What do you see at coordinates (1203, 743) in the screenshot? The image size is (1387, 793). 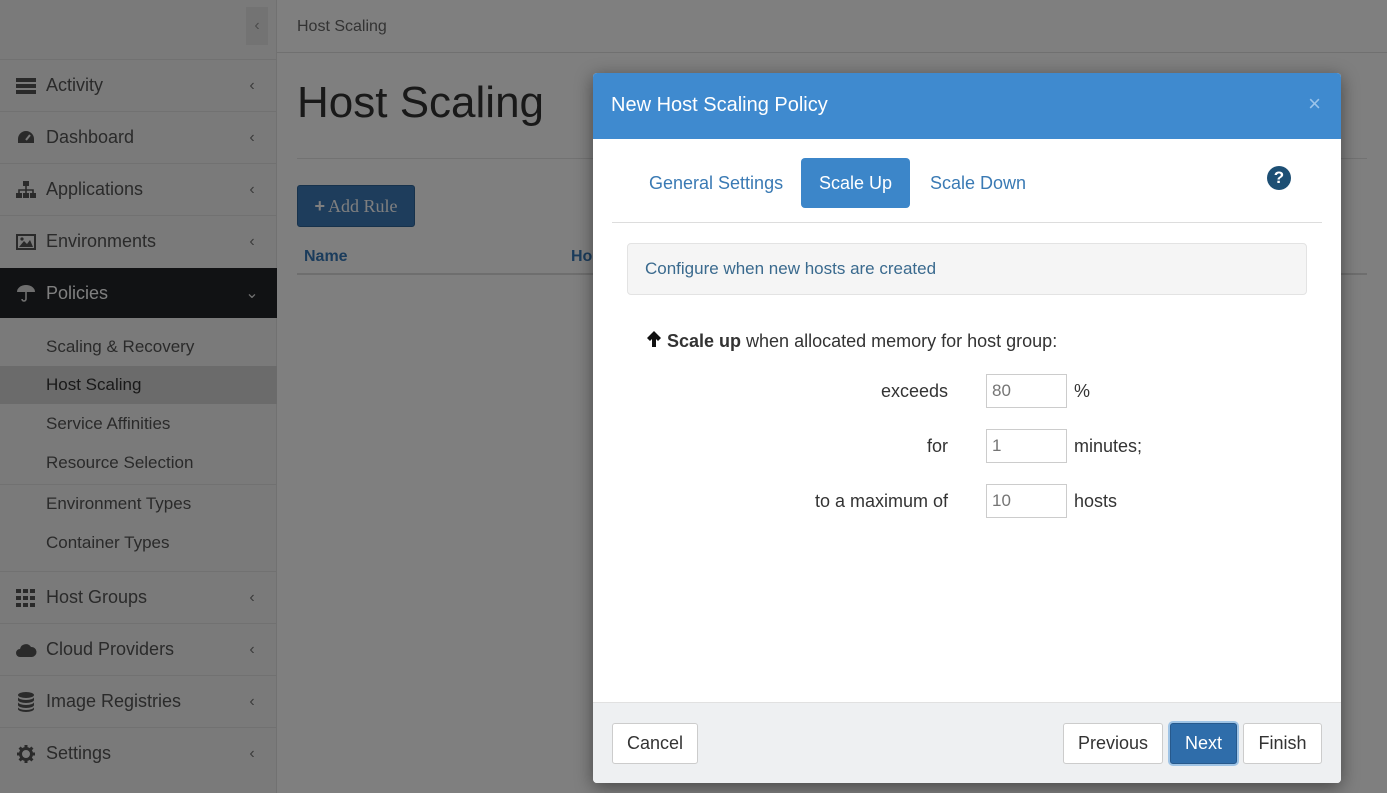 I see `next-button: Next` at bounding box center [1203, 743].